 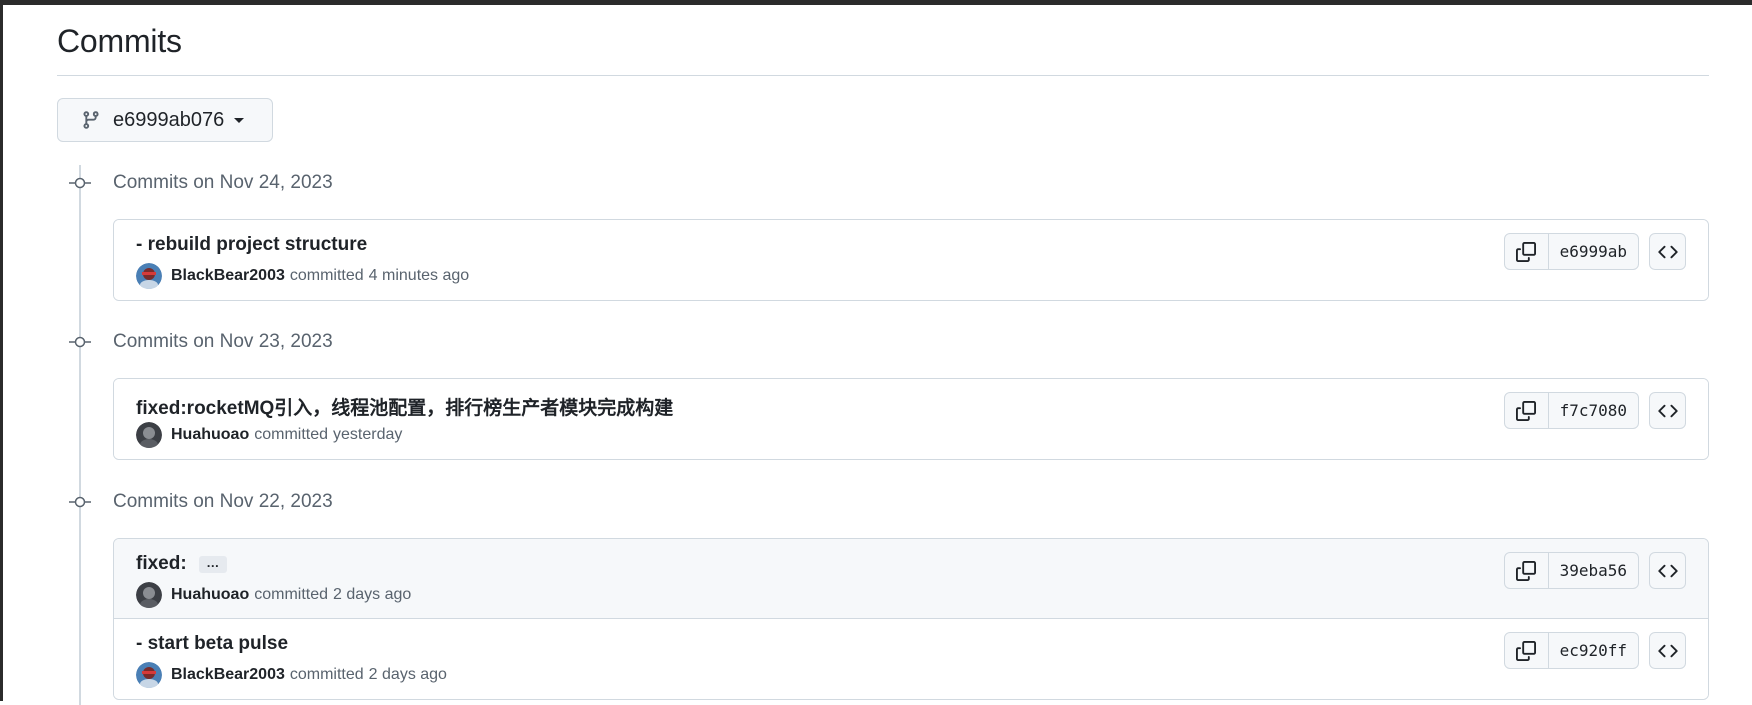 I want to click on commit-hash-group: f7c7080, so click(x=1571, y=410).